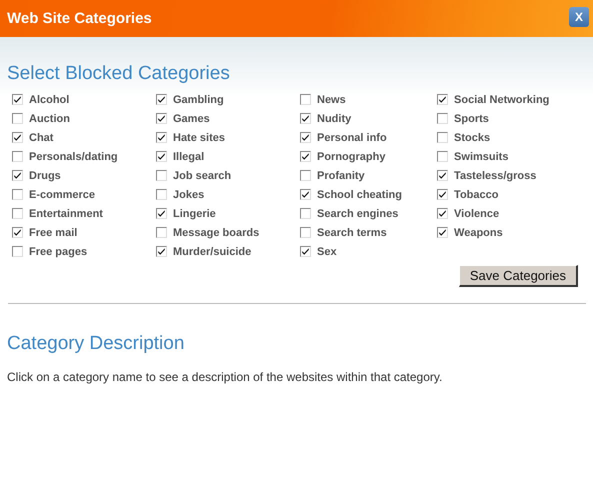 The image size is (593, 495). I want to click on save-button: Save Categories, so click(518, 276).